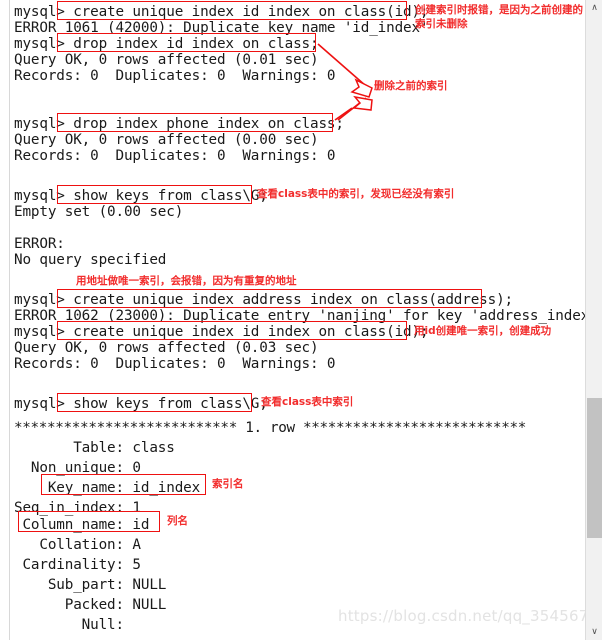 The image size is (602, 640). Describe the element at coordinates (177, 521) in the screenshot. I see `note-column-name: 列名` at that location.